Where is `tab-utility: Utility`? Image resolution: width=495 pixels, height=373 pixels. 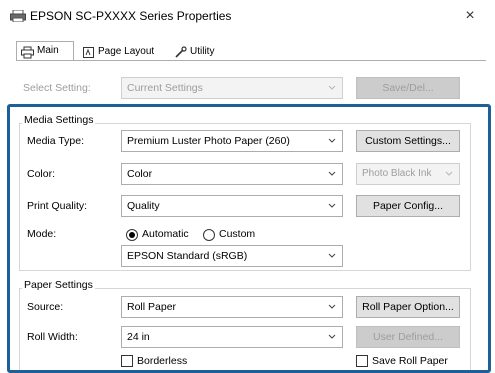 tab-utility: Utility is located at coordinates (203, 52).